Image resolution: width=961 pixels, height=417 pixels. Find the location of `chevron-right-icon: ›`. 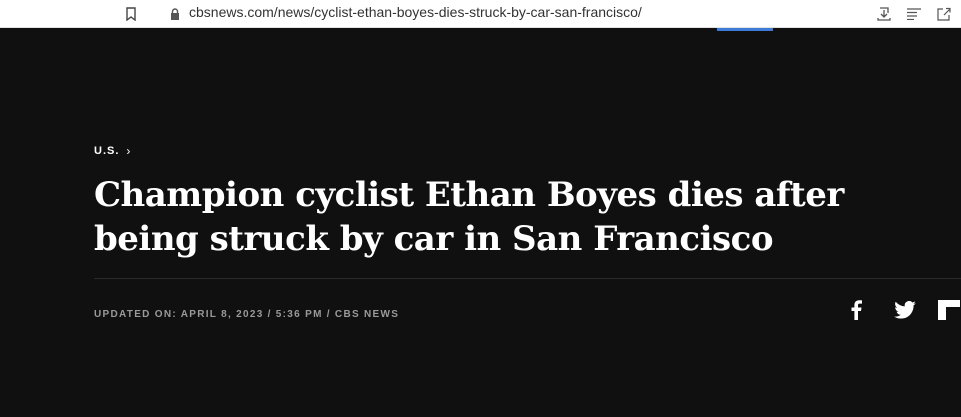

chevron-right-icon: › is located at coordinates (129, 151).